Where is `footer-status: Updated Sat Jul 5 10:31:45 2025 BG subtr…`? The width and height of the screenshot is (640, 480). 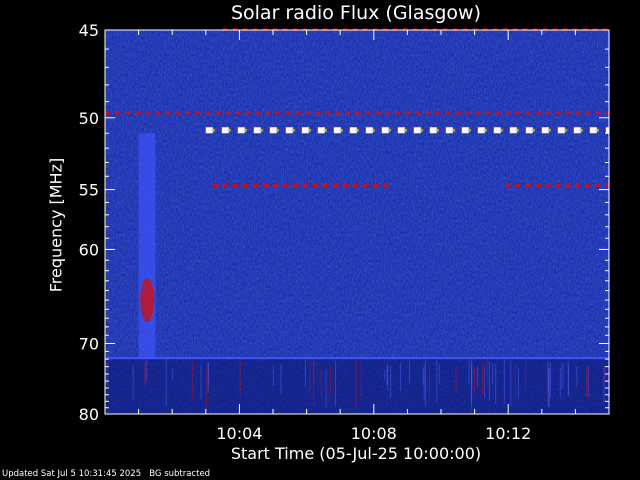 footer-status: Updated Sat Jul 5 10:31:45 2025 BG subtr… is located at coordinates (106, 474).